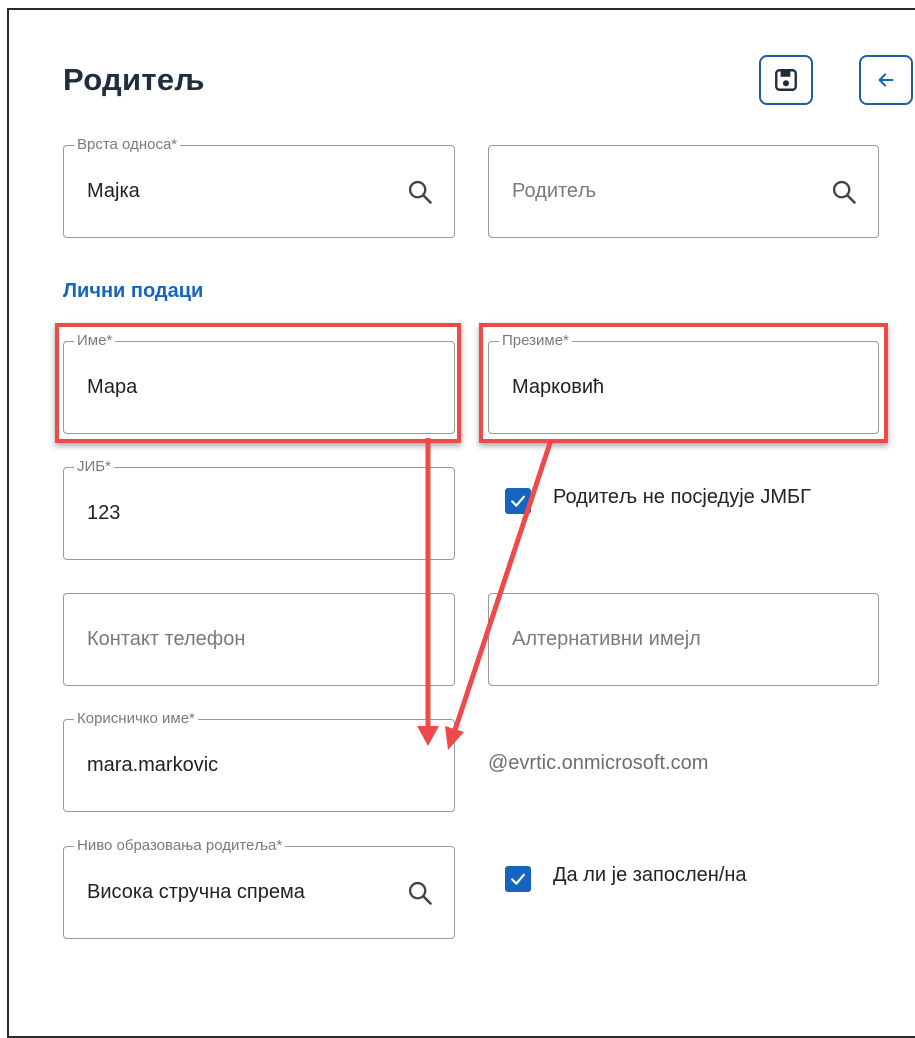 The image size is (915, 1038). I want to click on alt-email-field, so click(683, 639).